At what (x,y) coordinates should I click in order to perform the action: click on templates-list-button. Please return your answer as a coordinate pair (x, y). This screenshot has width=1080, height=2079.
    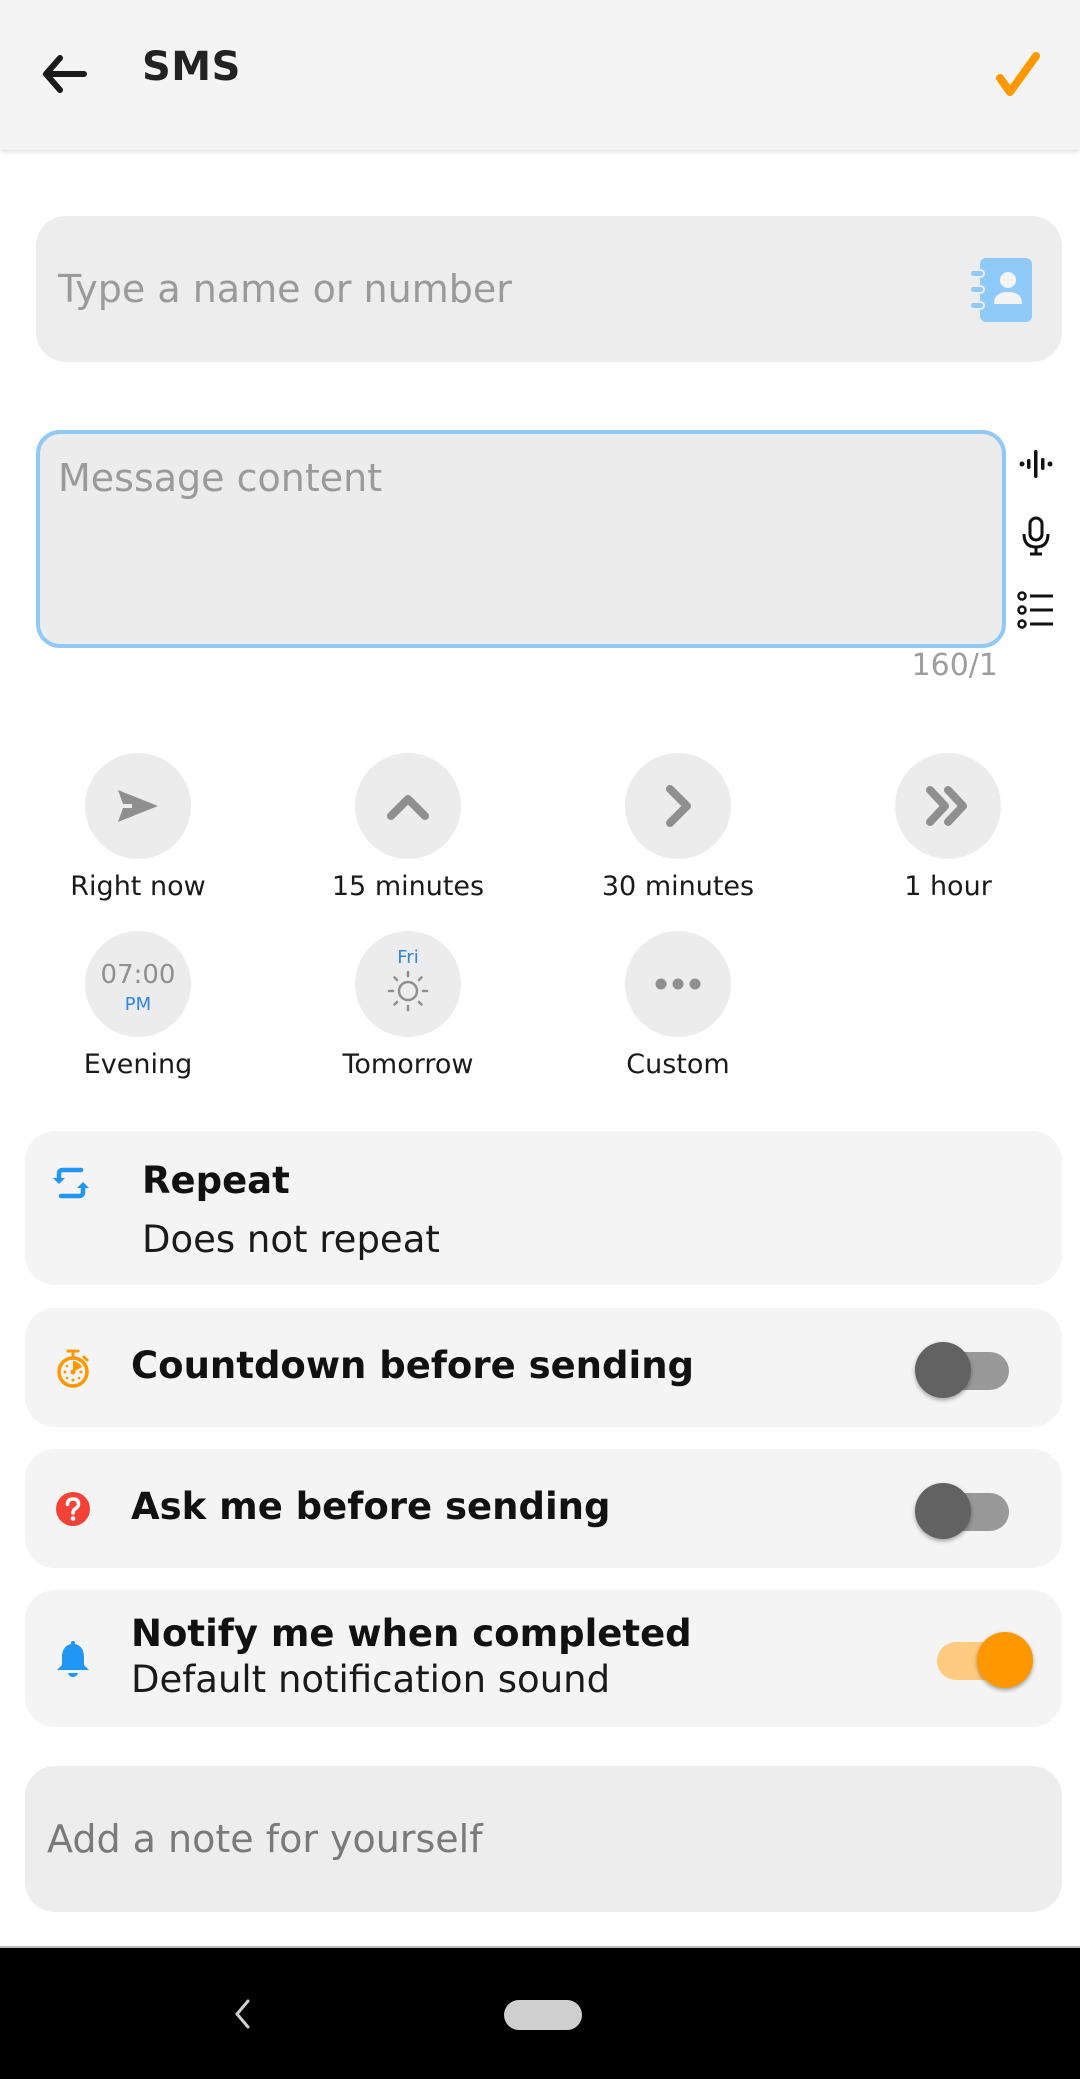
    Looking at the image, I should click on (1036, 610).